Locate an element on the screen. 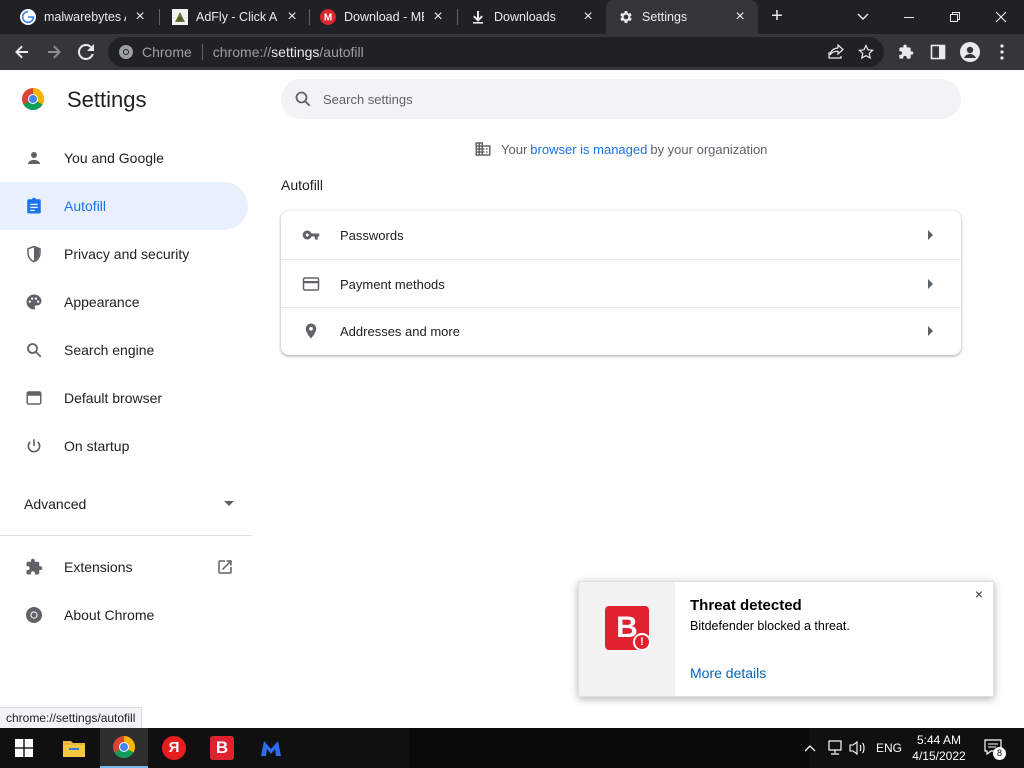 The height and width of the screenshot is (768, 1024). chevron-down-icon is located at coordinates (863, 16).